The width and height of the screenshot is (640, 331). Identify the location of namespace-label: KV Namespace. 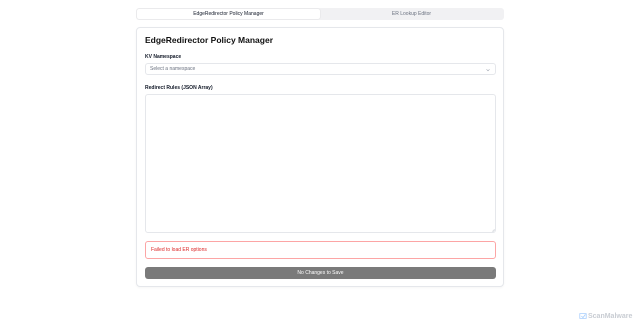
(163, 57).